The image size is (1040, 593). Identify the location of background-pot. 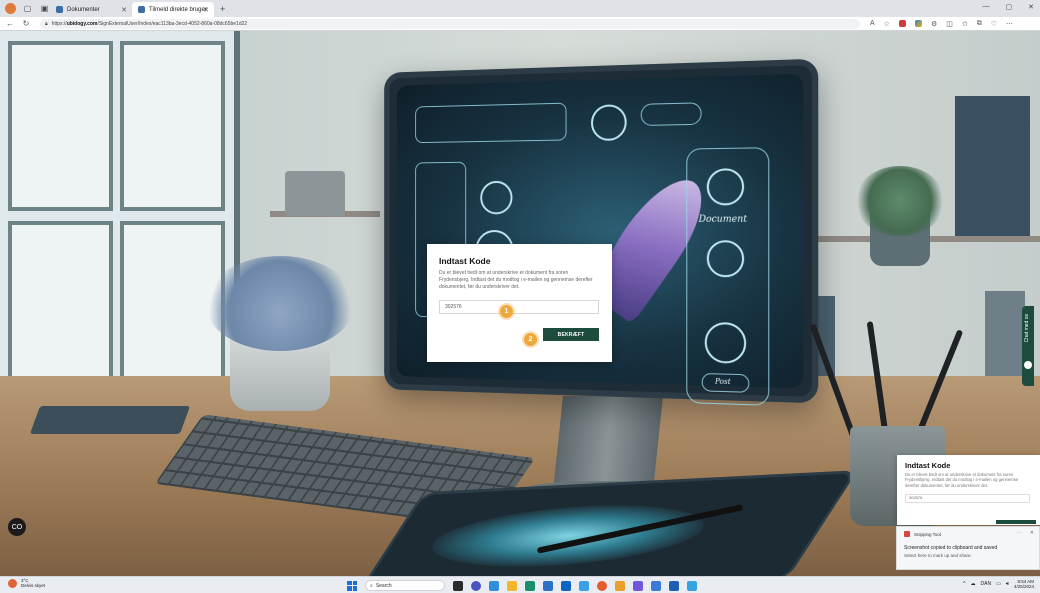
(315, 193).